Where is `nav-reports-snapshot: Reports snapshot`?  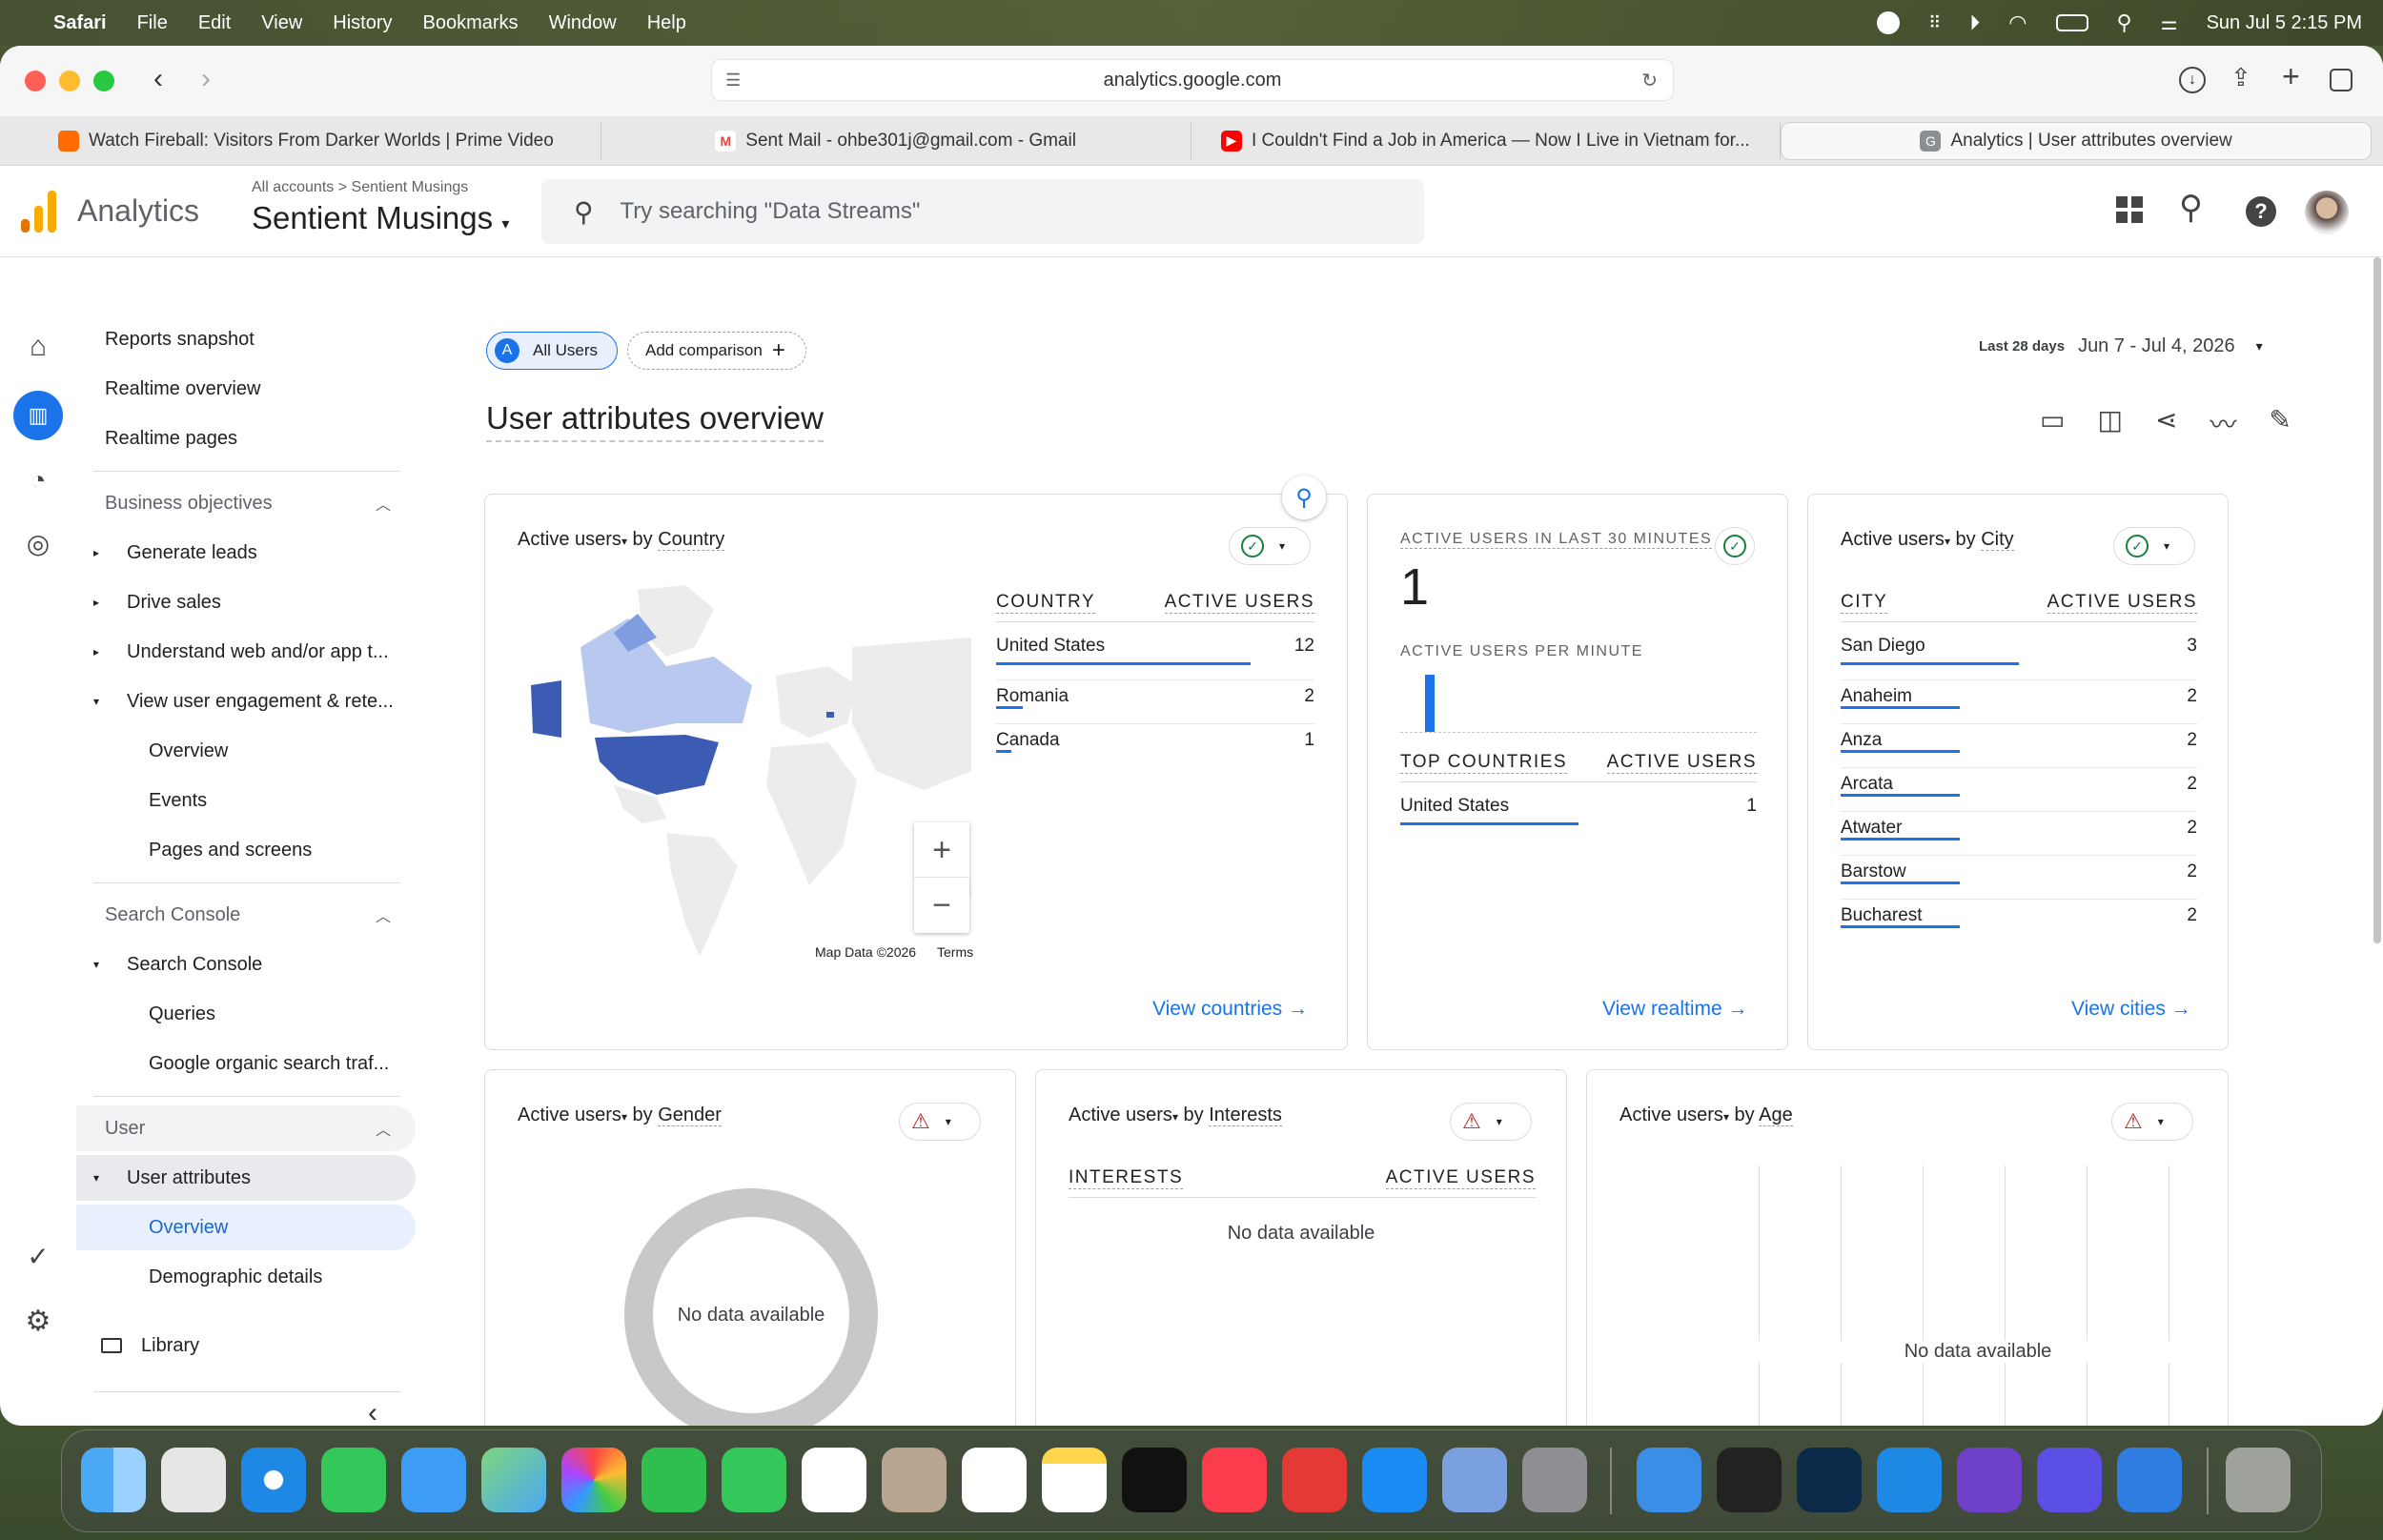
nav-reports-snapshot: Reports snapshot is located at coordinates (246, 339).